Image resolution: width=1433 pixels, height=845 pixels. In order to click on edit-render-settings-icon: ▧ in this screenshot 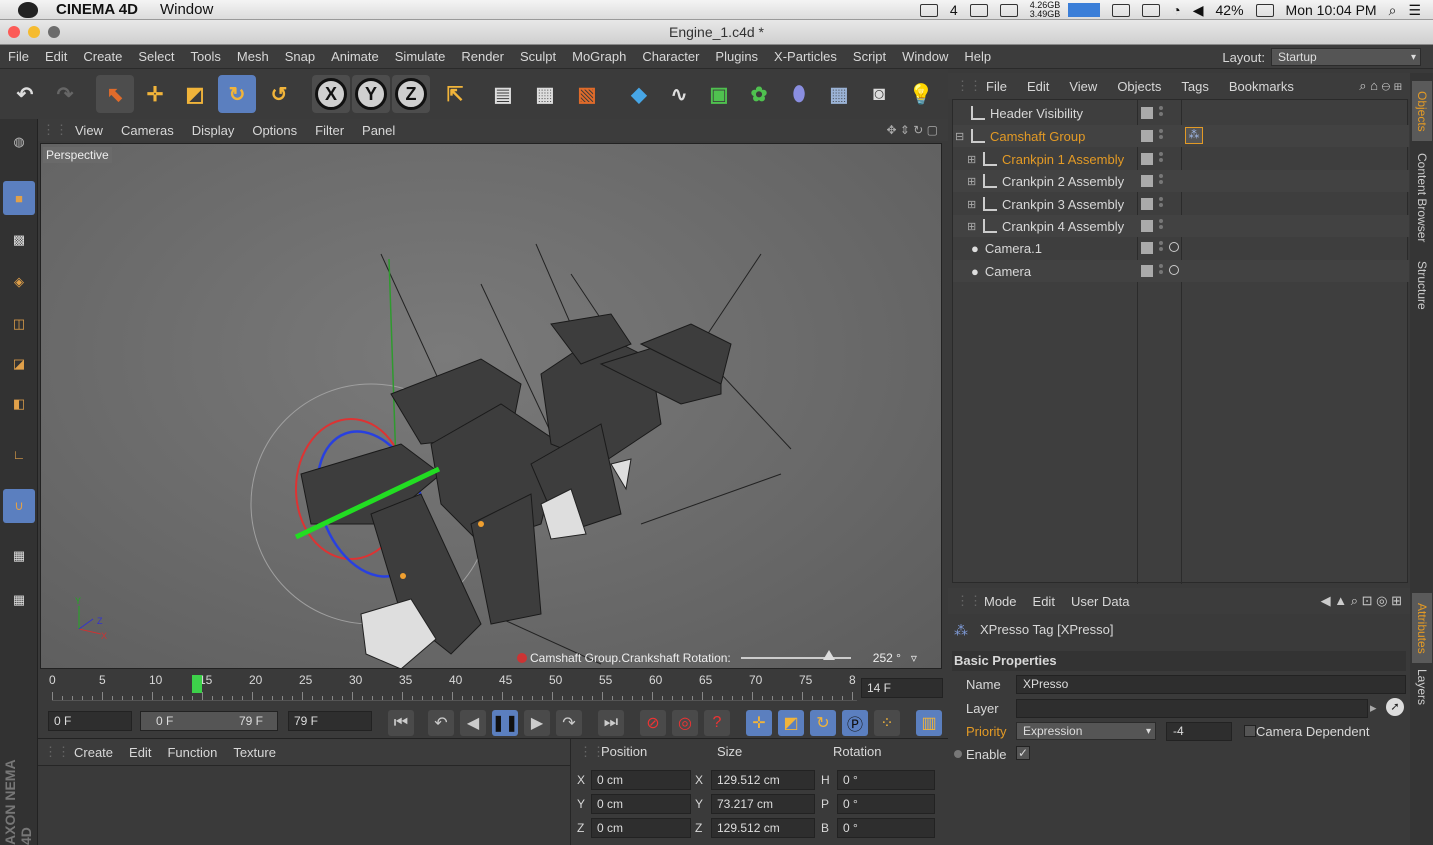, I will do `click(587, 94)`.